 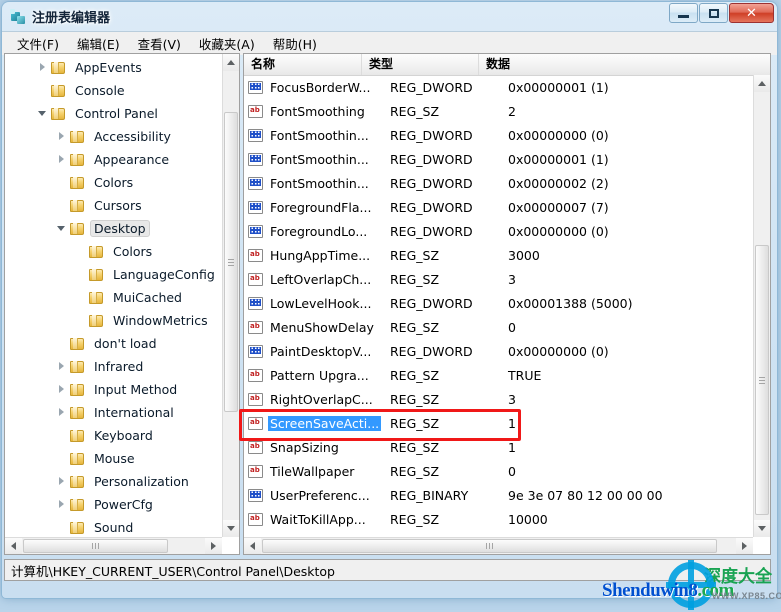 What do you see at coordinates (113, 435) in the screenshot?
I see `tree-item-keyboard: Keyboard` at bounding box center [113, 435].